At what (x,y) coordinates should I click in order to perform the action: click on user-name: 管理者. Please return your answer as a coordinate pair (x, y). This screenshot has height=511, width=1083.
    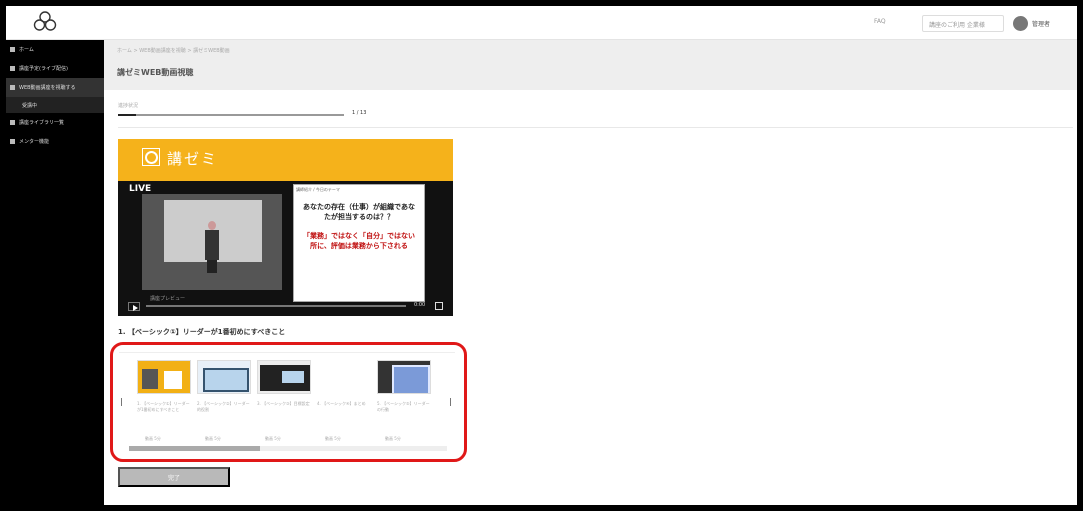
    Looking at the image, I should click on (1041, 24).